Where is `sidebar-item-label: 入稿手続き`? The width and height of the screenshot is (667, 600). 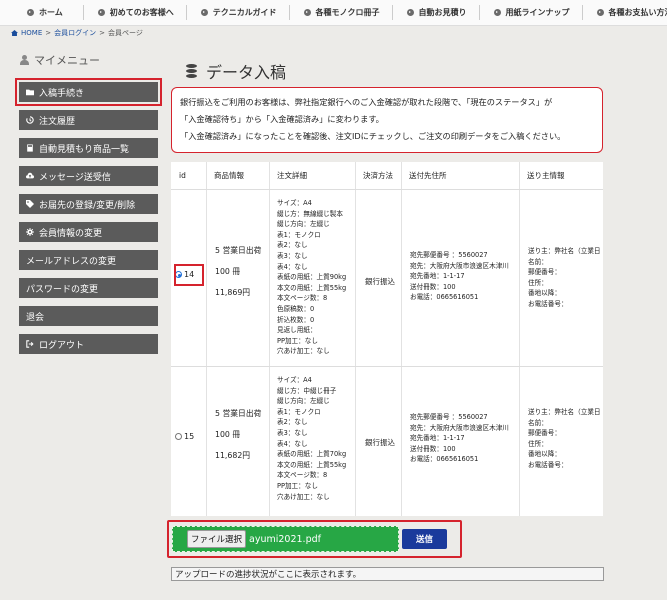 sidebar-item-label: 入稿手続き is located at coordinates (62, 93).